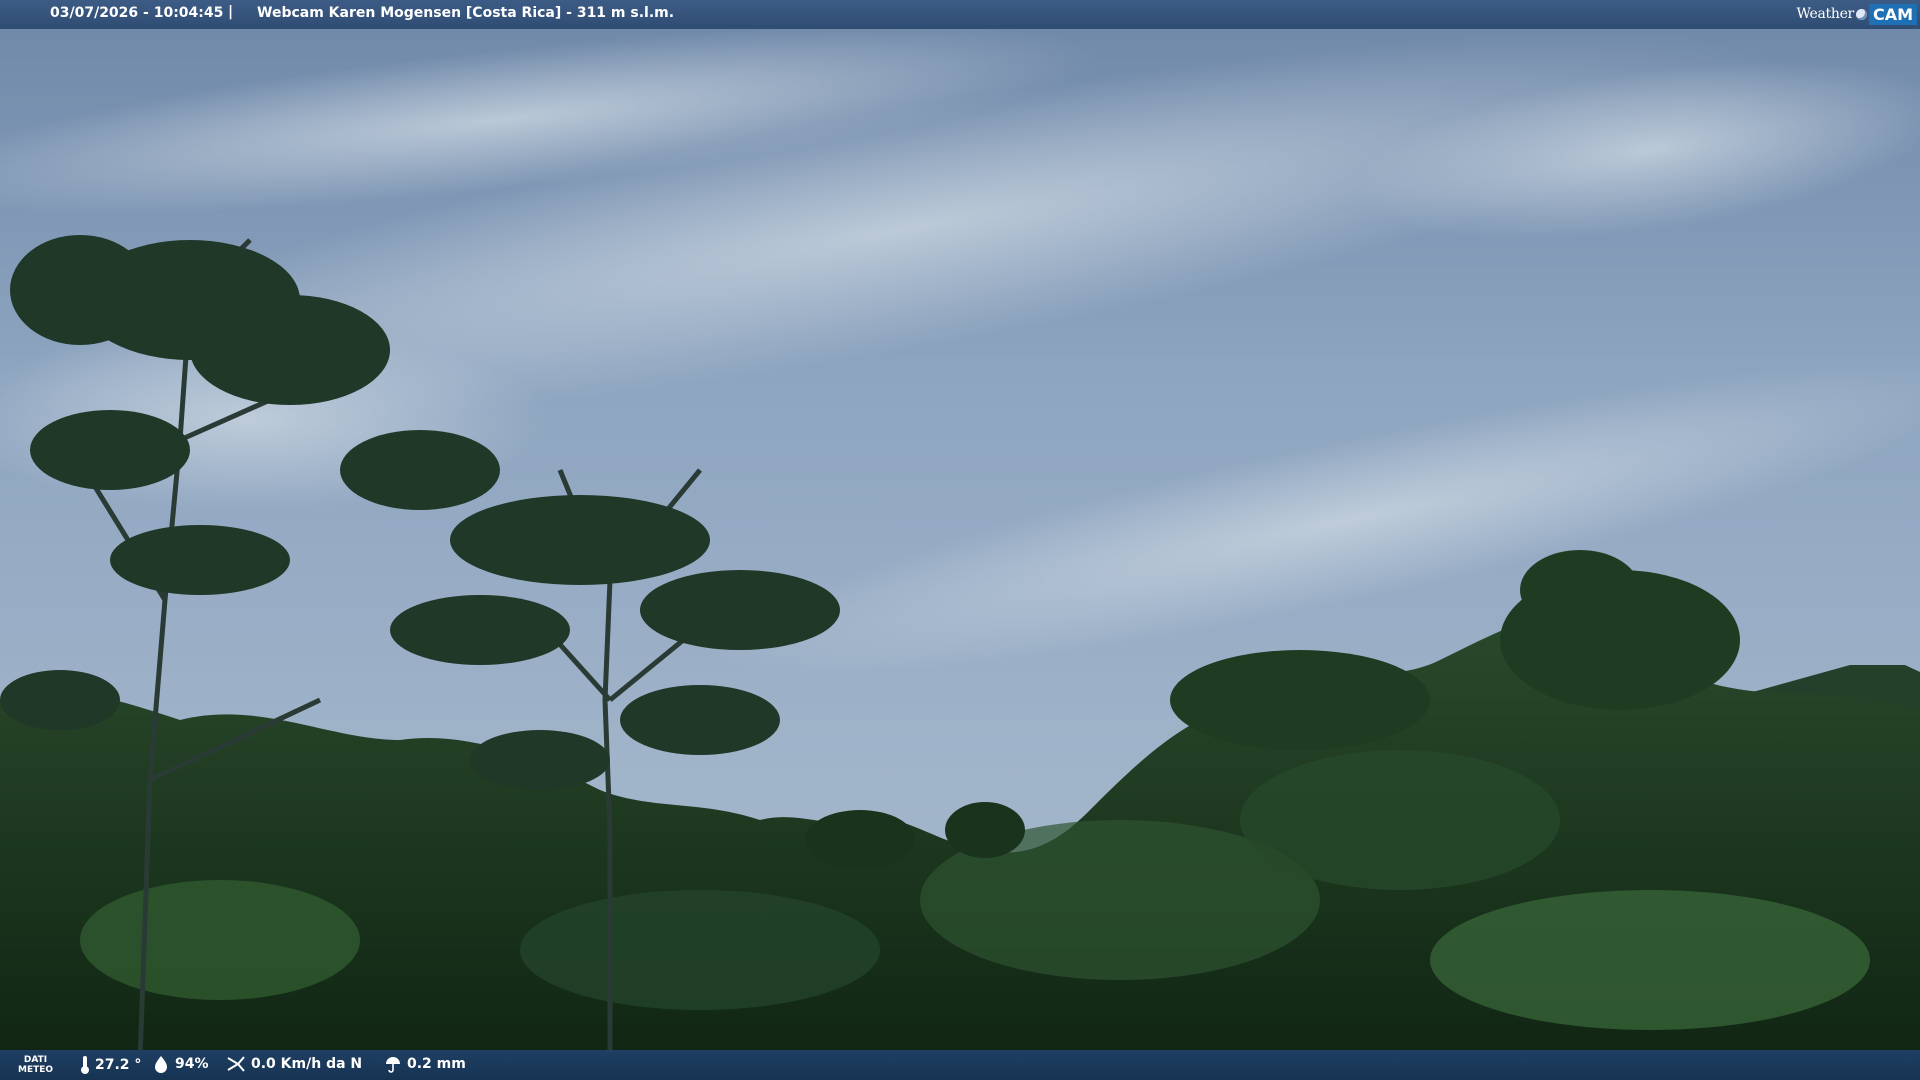  I want to click on label-line-2: METEO, so click(36, 1070).